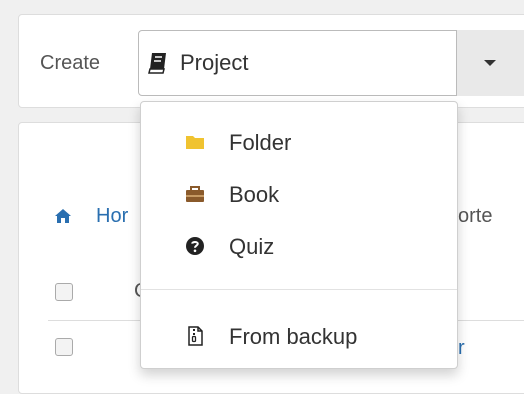  I want to click on menu-item-from-backup: From backup, so click(299, 337).